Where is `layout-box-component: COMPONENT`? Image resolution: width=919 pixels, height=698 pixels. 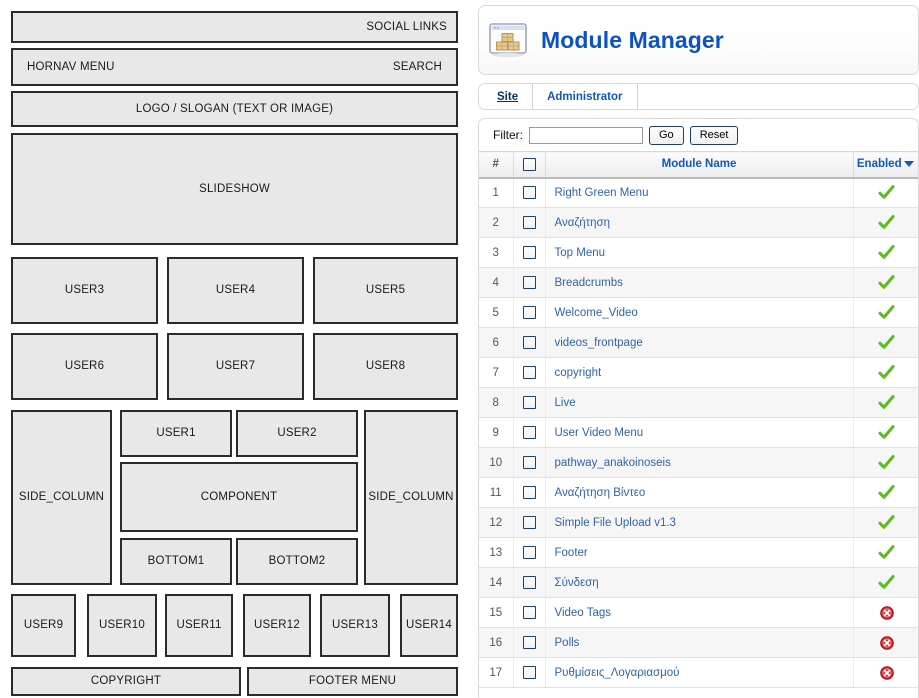 layout-box-component: COMPONENT is located at coordinates (239, 497).